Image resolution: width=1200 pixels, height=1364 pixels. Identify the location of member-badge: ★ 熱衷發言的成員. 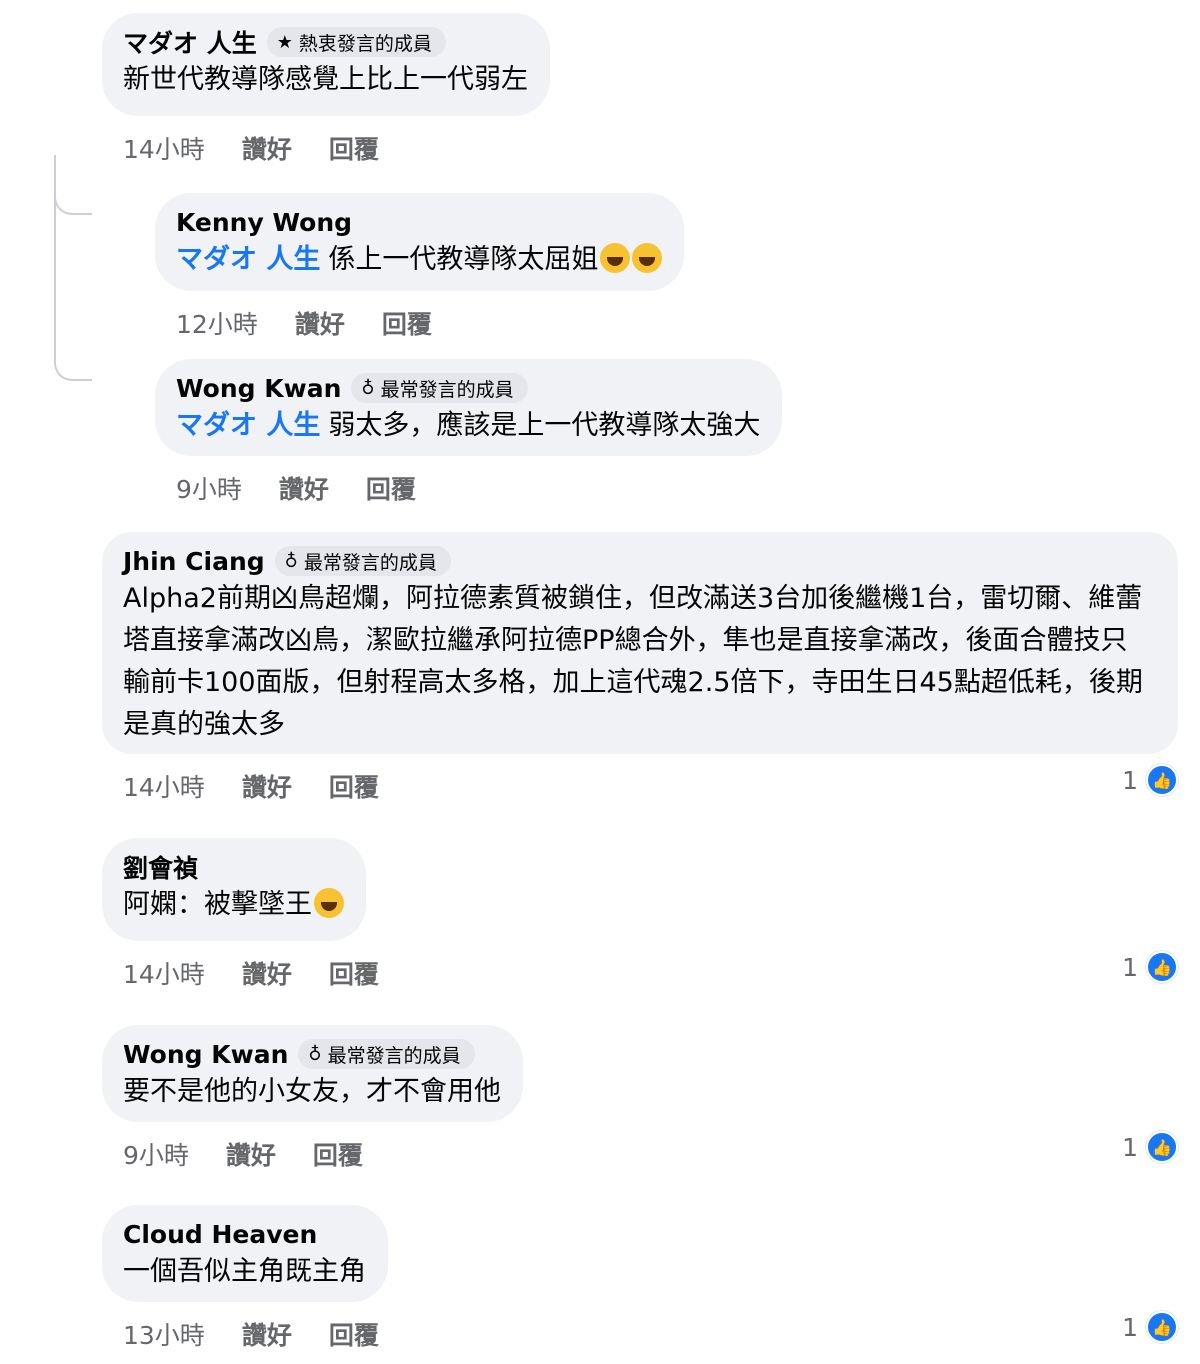
(356, 42).